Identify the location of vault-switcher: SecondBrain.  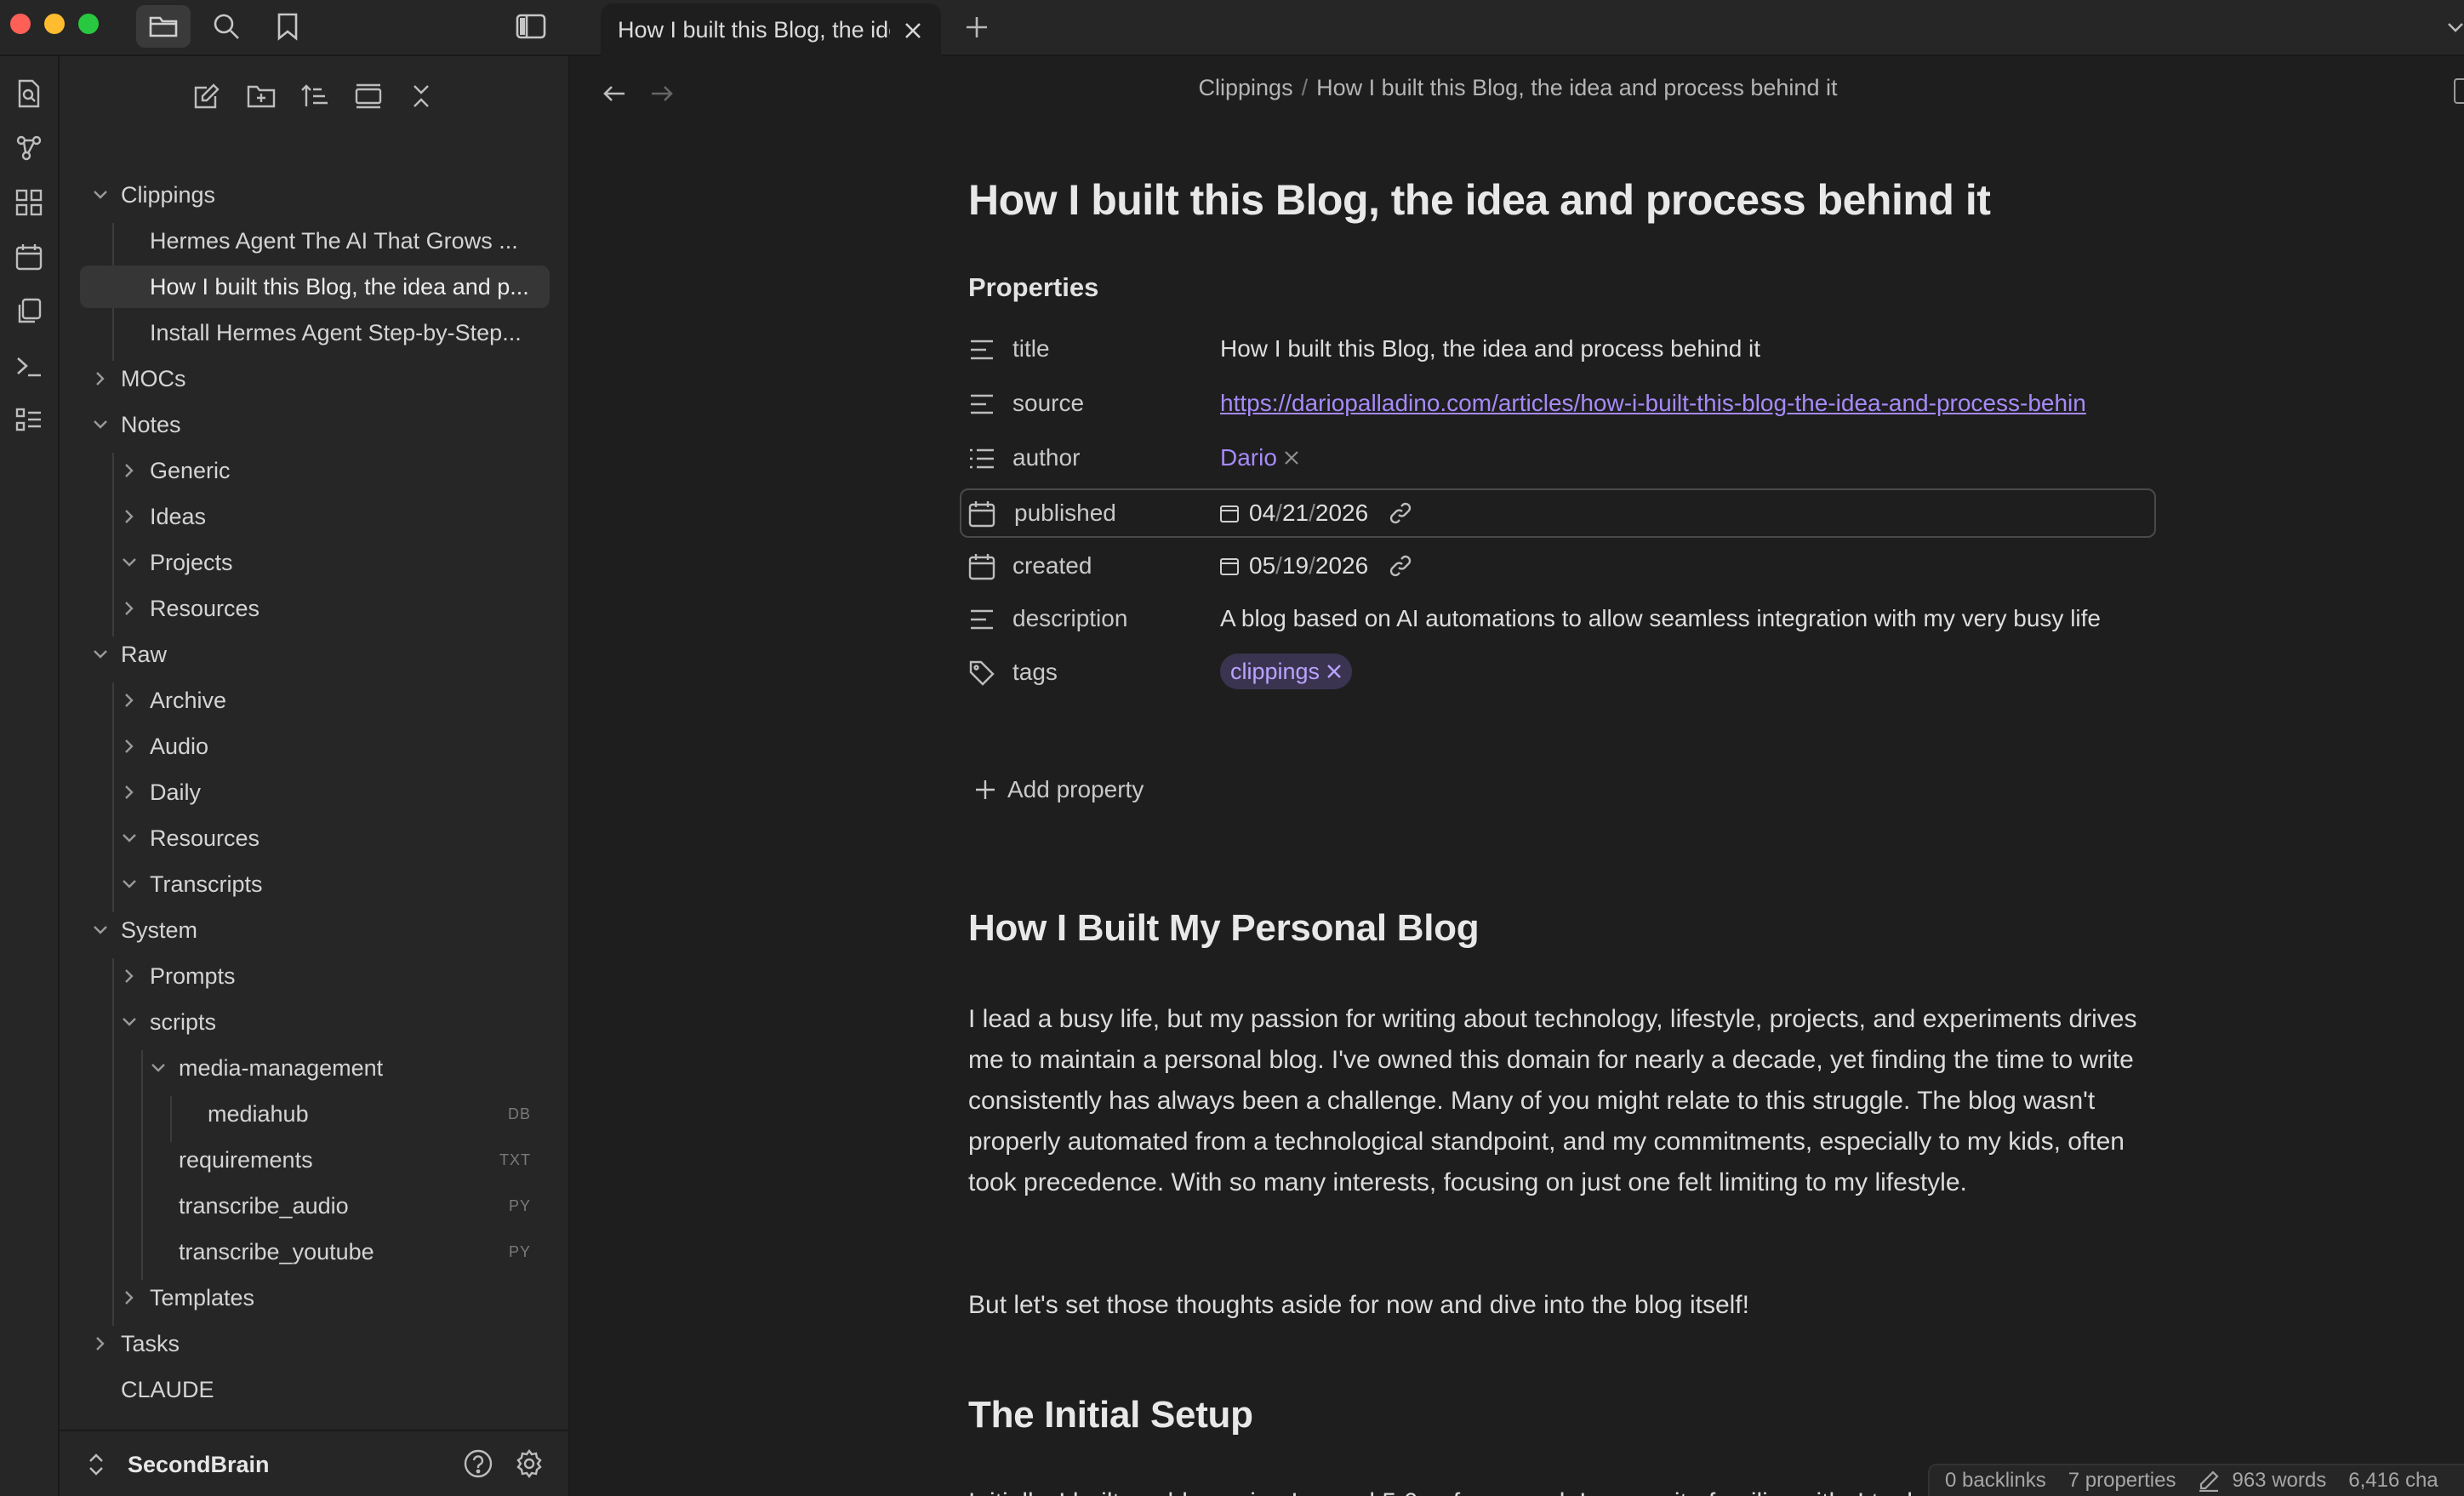
(315, 1463).